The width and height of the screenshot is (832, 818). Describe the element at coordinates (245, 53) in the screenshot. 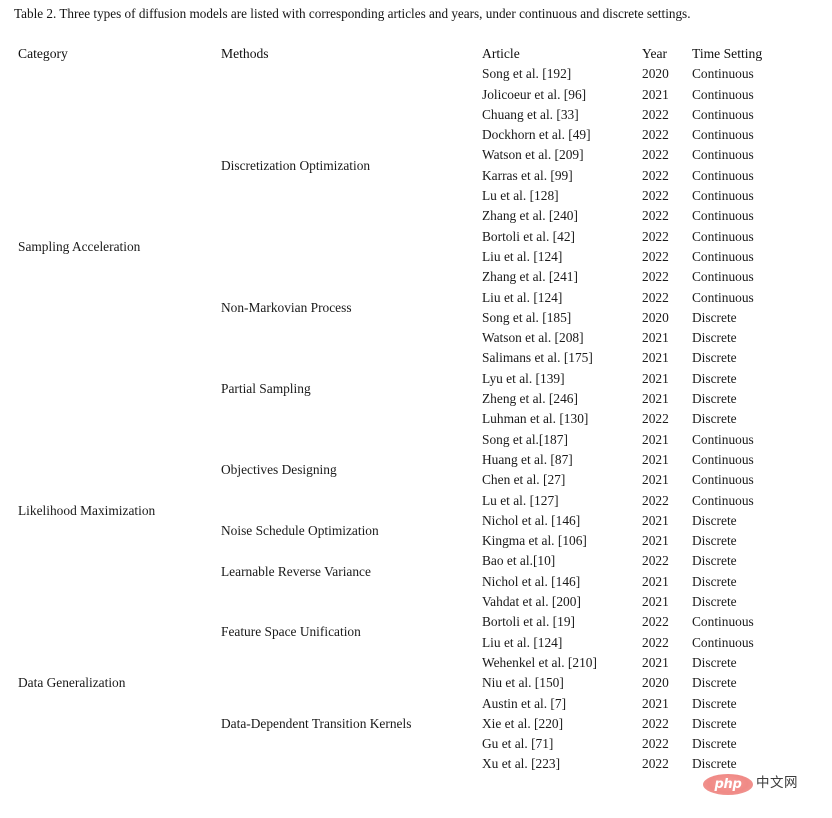

I see `column-header-methods: Methods` at that location.